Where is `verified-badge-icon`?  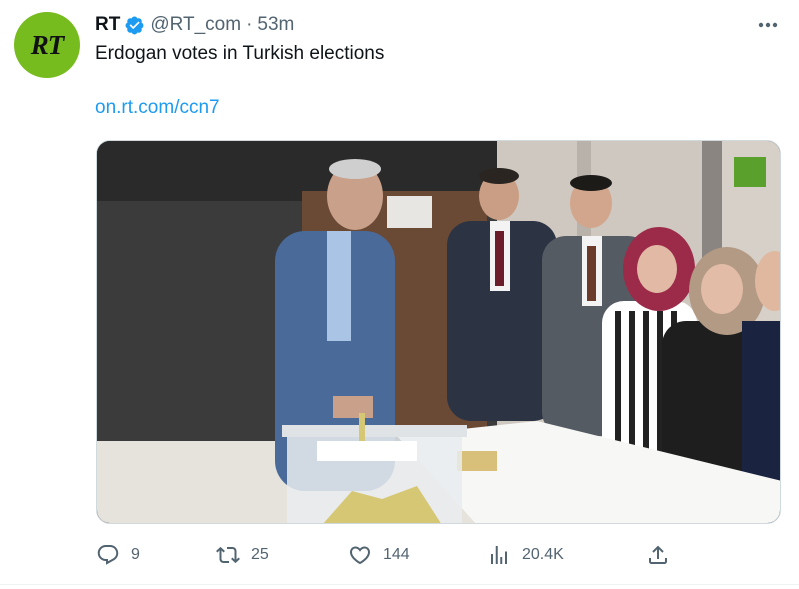
verified-badge-icon is located at coordinates (134, 25).